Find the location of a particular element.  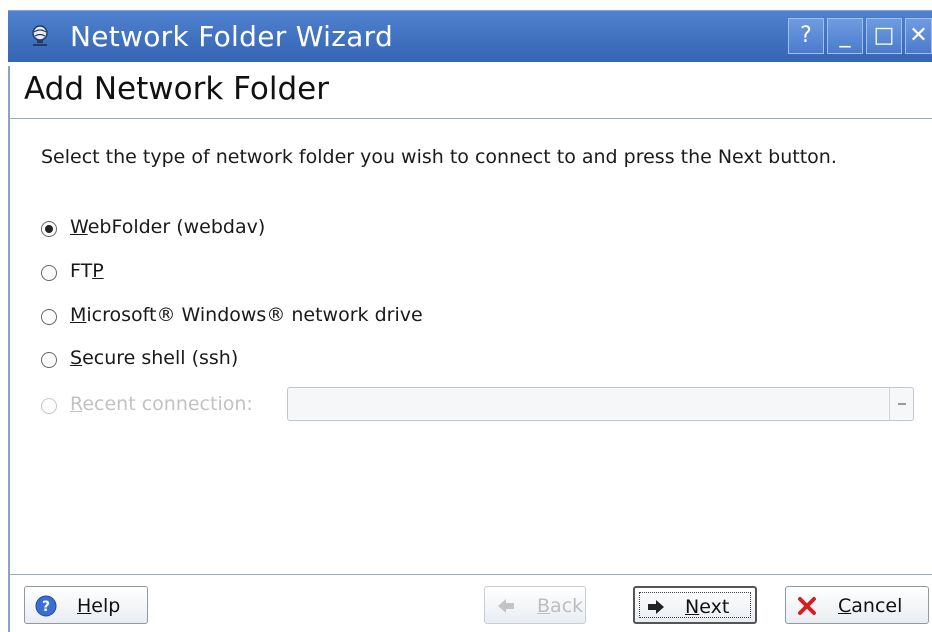

arrow-left-icon is located at coordinates (506, 606).